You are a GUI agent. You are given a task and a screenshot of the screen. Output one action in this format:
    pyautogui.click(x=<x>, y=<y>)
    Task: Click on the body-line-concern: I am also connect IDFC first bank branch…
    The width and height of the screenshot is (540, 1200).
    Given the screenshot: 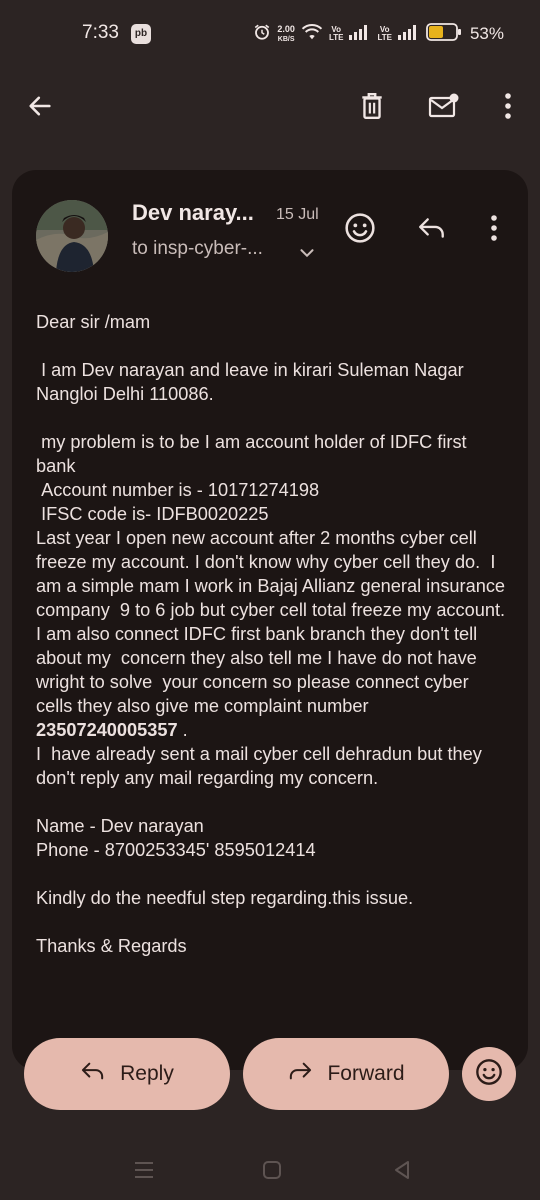 What is the action you would take?
    pyautogui.click(x=271, y=682)
    